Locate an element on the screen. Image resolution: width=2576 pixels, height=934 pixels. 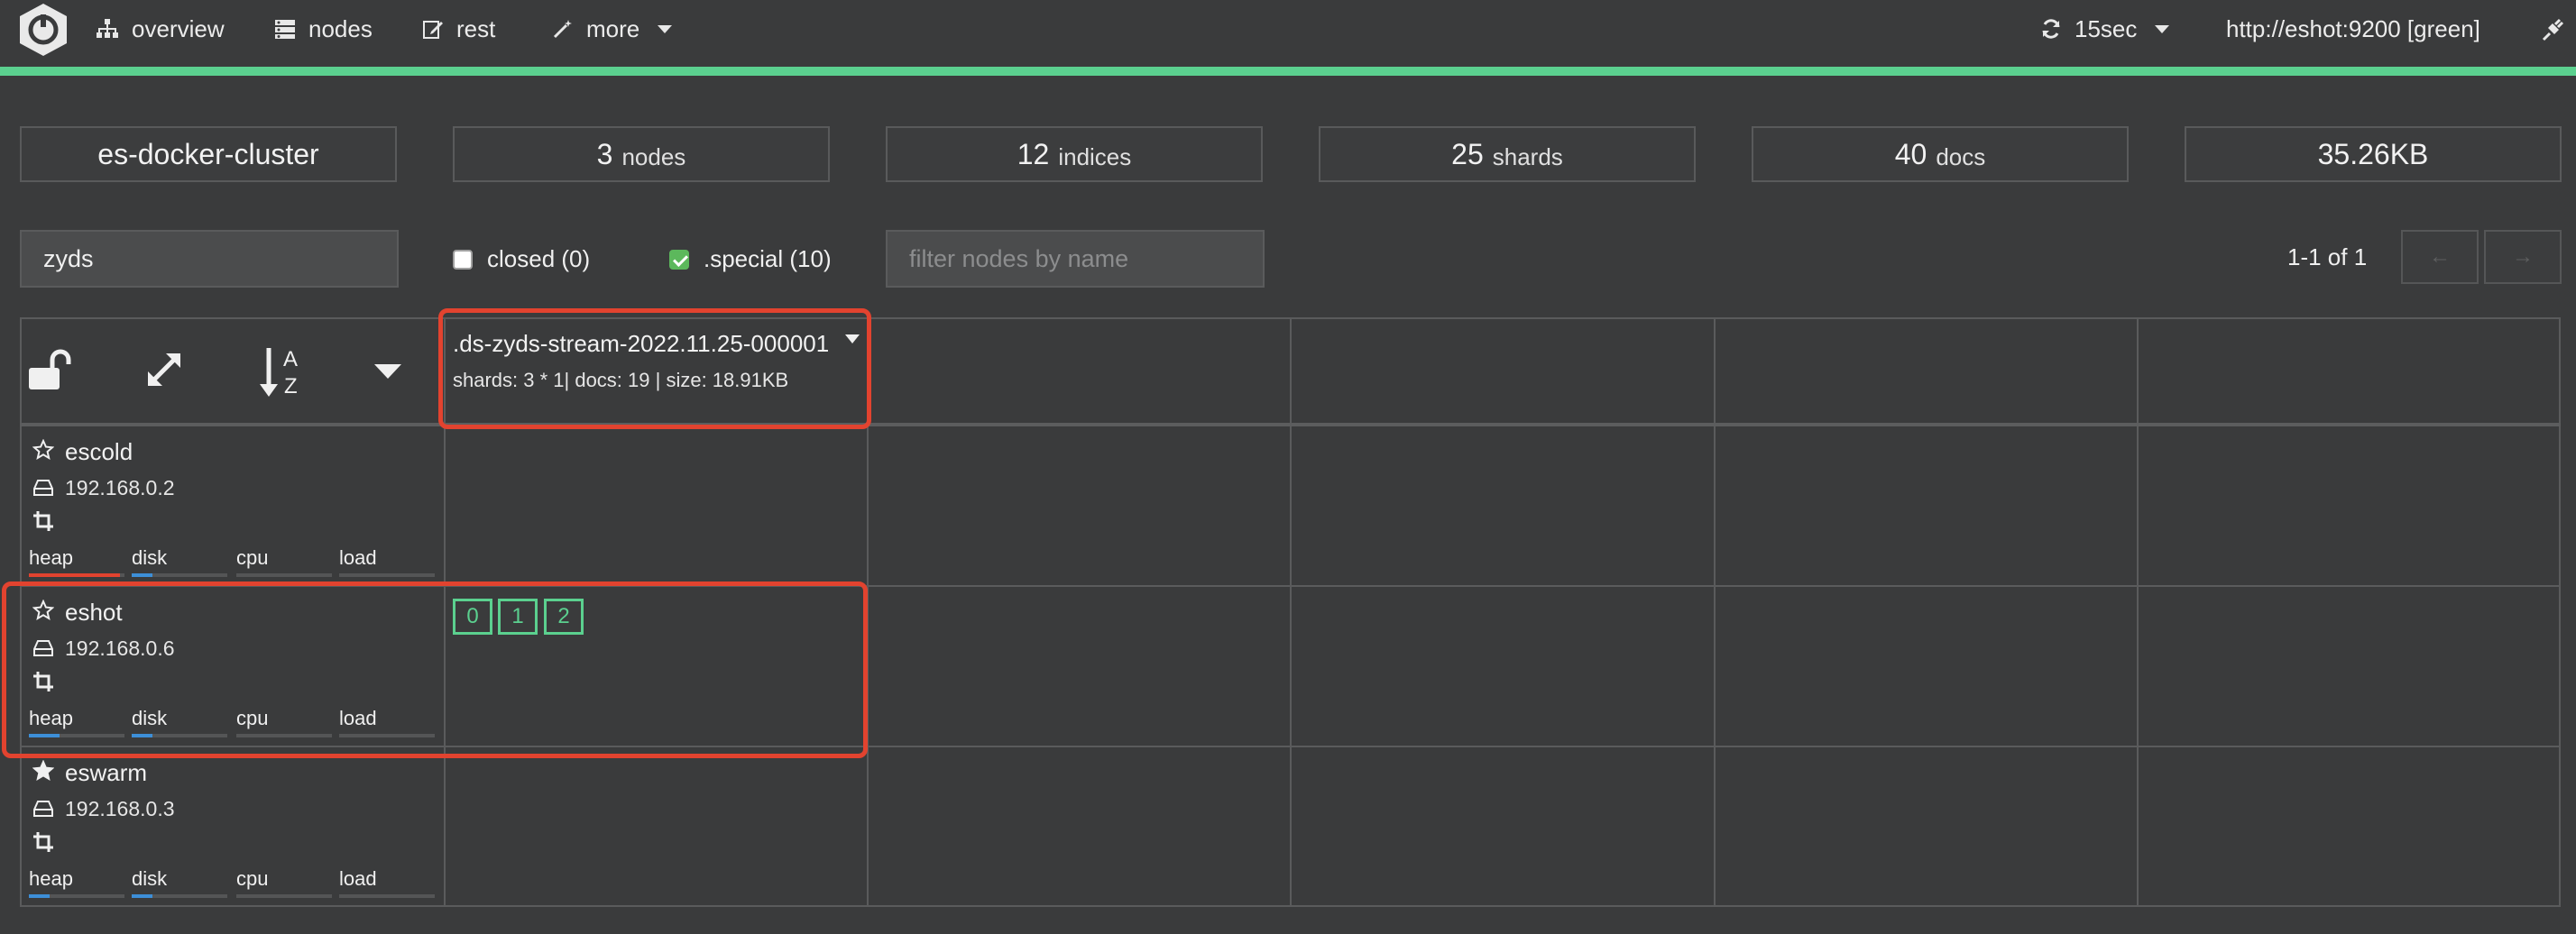
nav-overview-label: overview is located at coordinates (179, 28).